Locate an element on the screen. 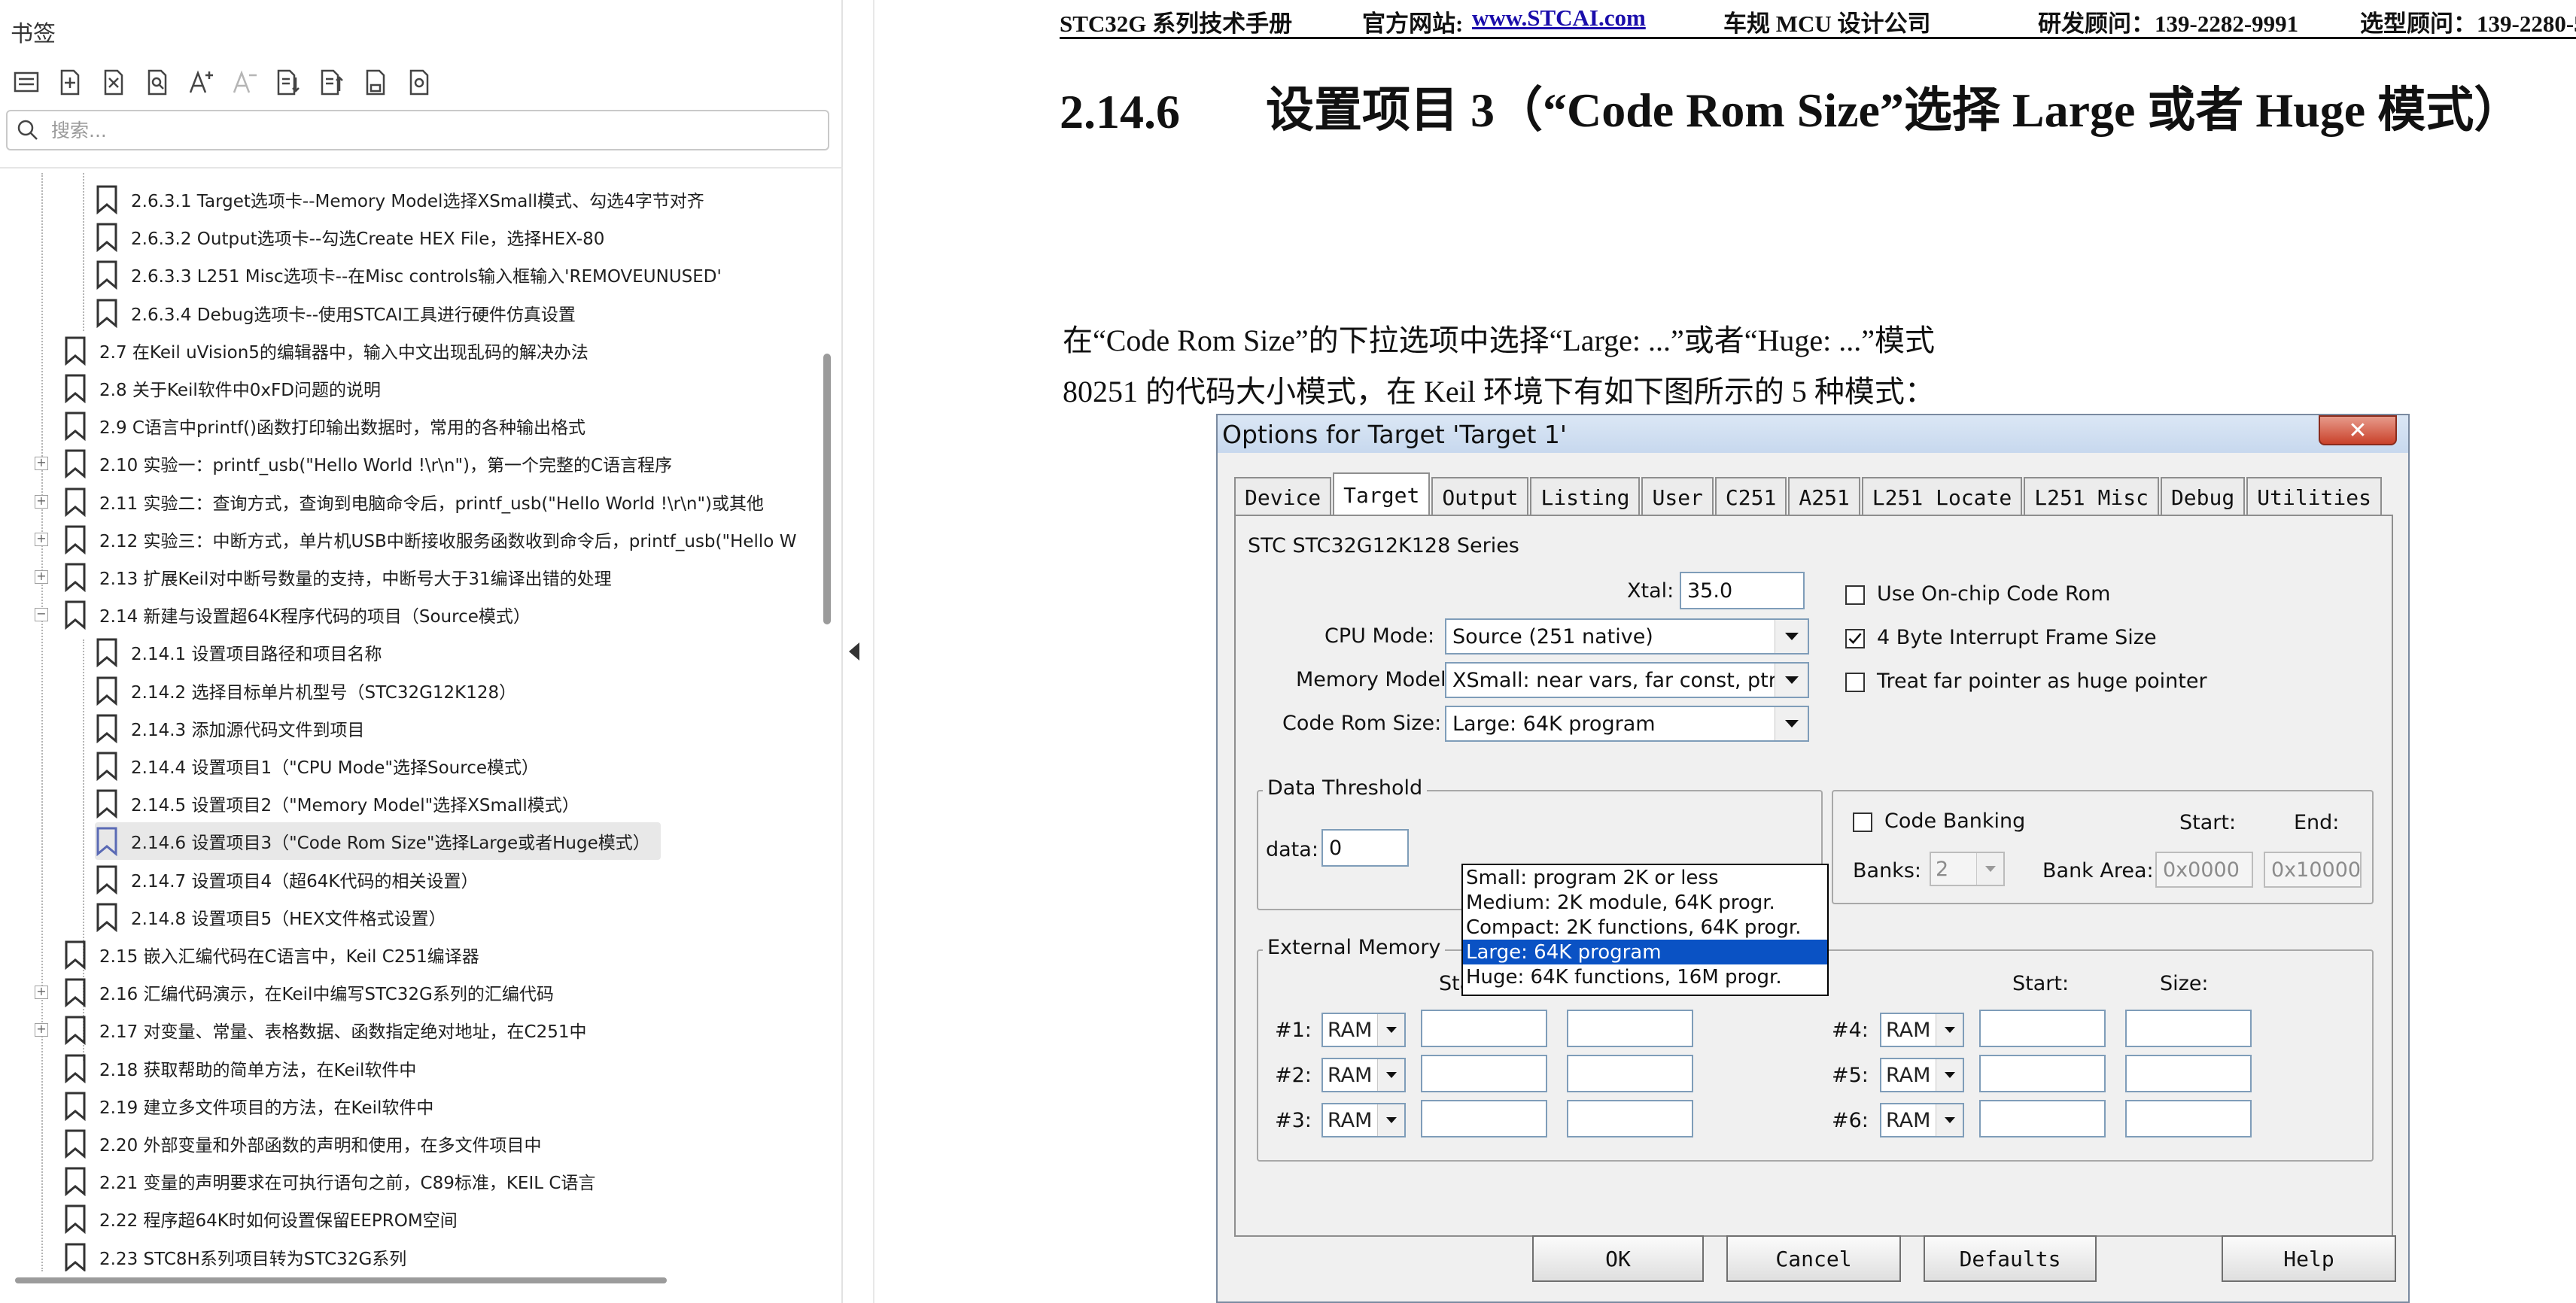 The image size is (2576, 1303). vertical-scrollbar is located at coordinates (827, 489).